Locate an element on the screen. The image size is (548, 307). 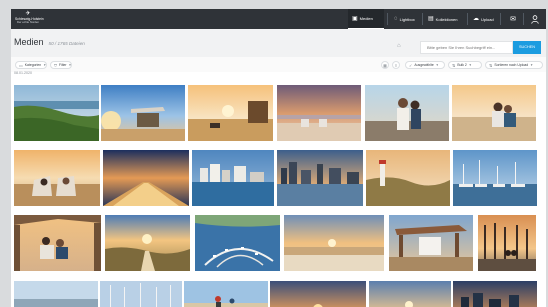
selected-dropdown: ✓ Ausgewählte ▼ is located at coordinates (425, 65).